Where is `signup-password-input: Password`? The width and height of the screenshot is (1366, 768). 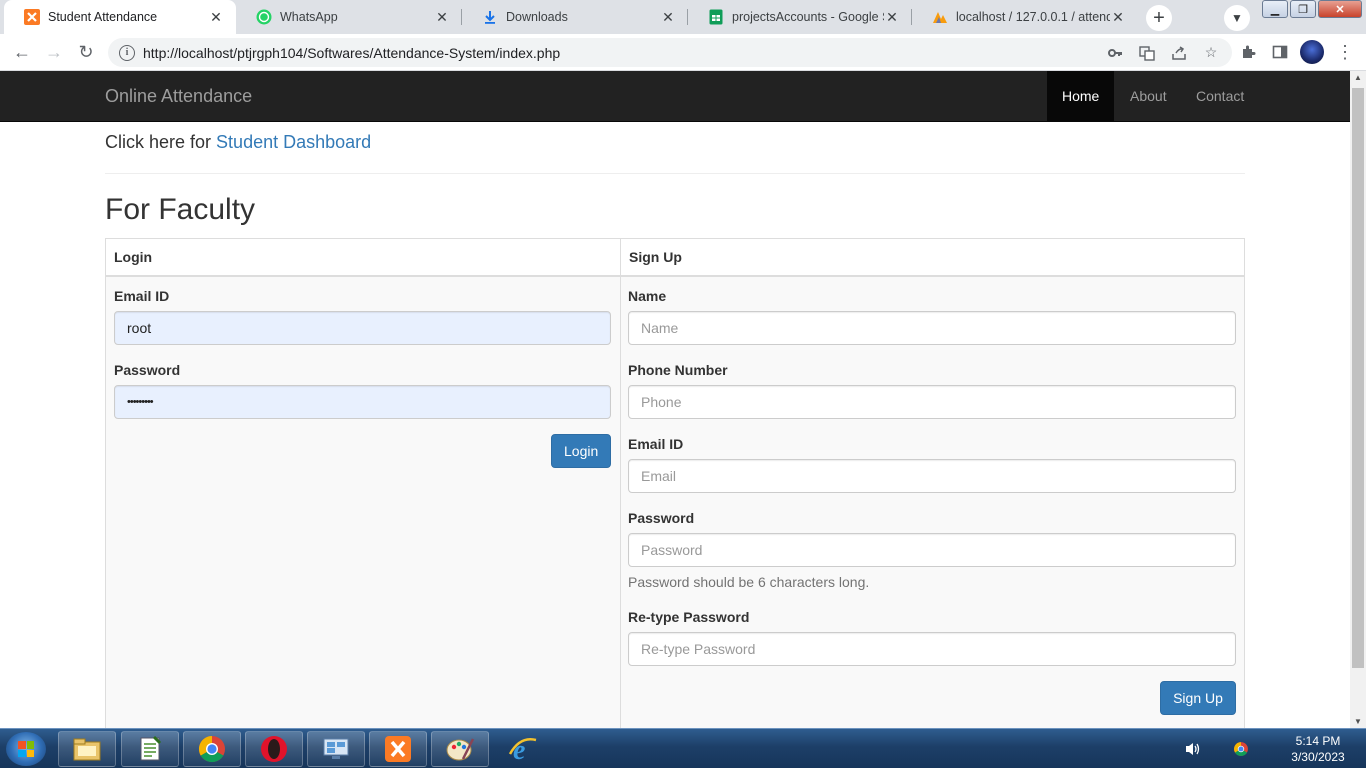
signup-password-input: Password is located at coordinates (932, 550).